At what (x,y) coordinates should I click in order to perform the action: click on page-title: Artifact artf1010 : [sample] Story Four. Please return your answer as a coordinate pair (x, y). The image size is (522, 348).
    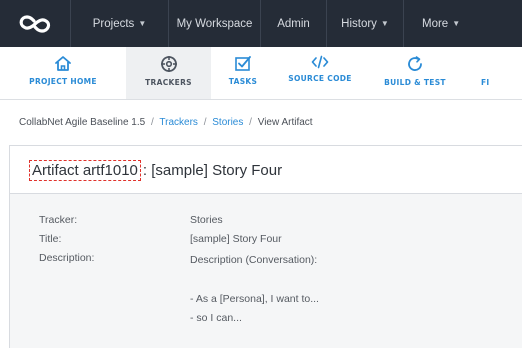
    Looking at the image, I should click on (156, 170).